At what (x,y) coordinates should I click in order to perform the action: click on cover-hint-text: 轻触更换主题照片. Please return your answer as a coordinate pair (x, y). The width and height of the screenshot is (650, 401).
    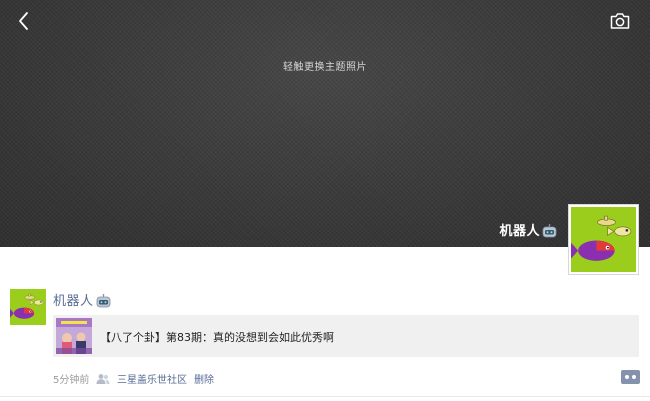
    Looking at the image, I should click on (325, 65).